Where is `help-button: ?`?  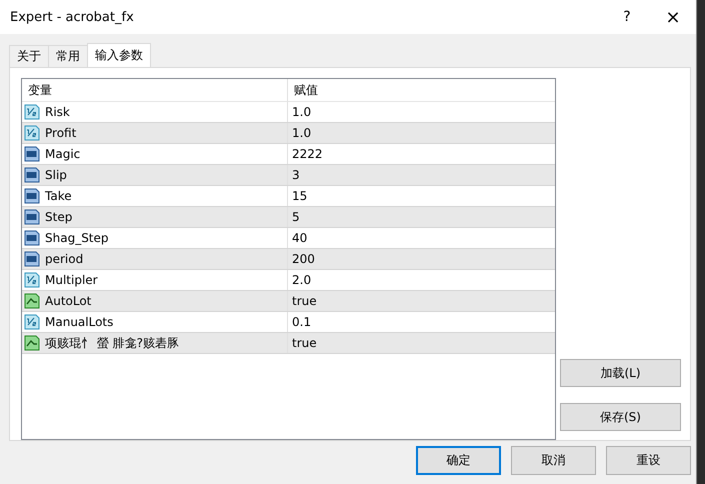
help-button: ? is located at coordinates (627, 17).